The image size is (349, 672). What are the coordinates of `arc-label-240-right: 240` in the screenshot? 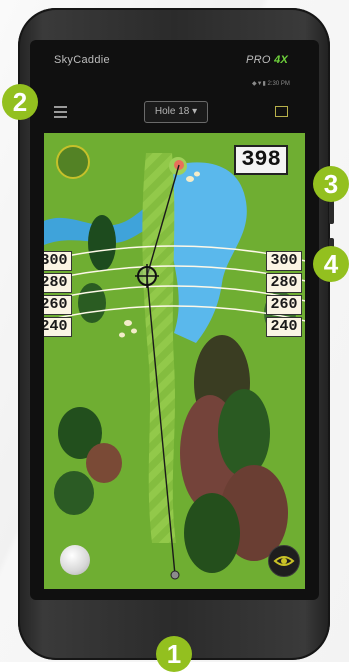 It's located at (284, 327).